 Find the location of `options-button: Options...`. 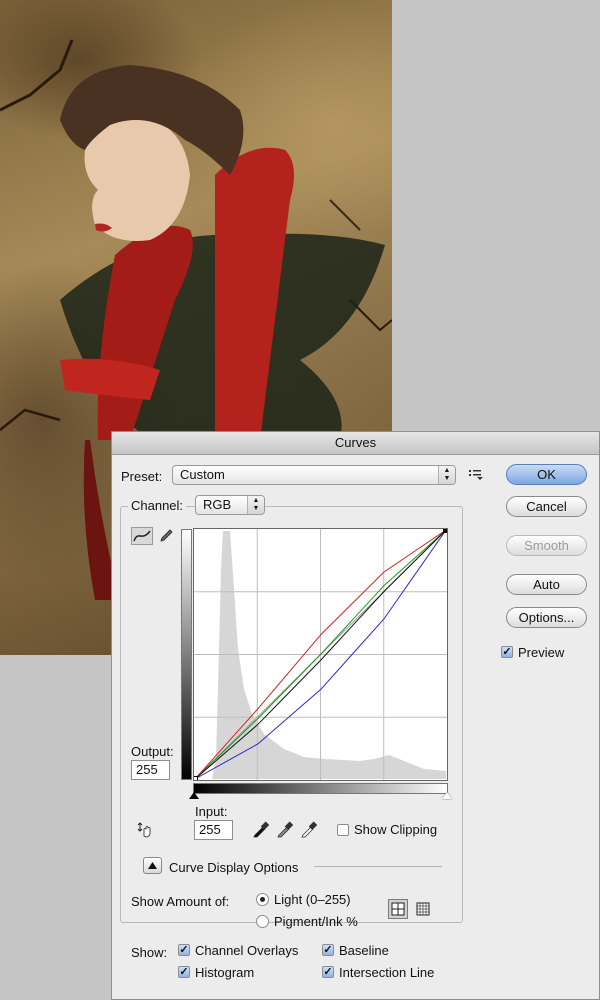

options-button: Options... is located at coordinates (546, 617).